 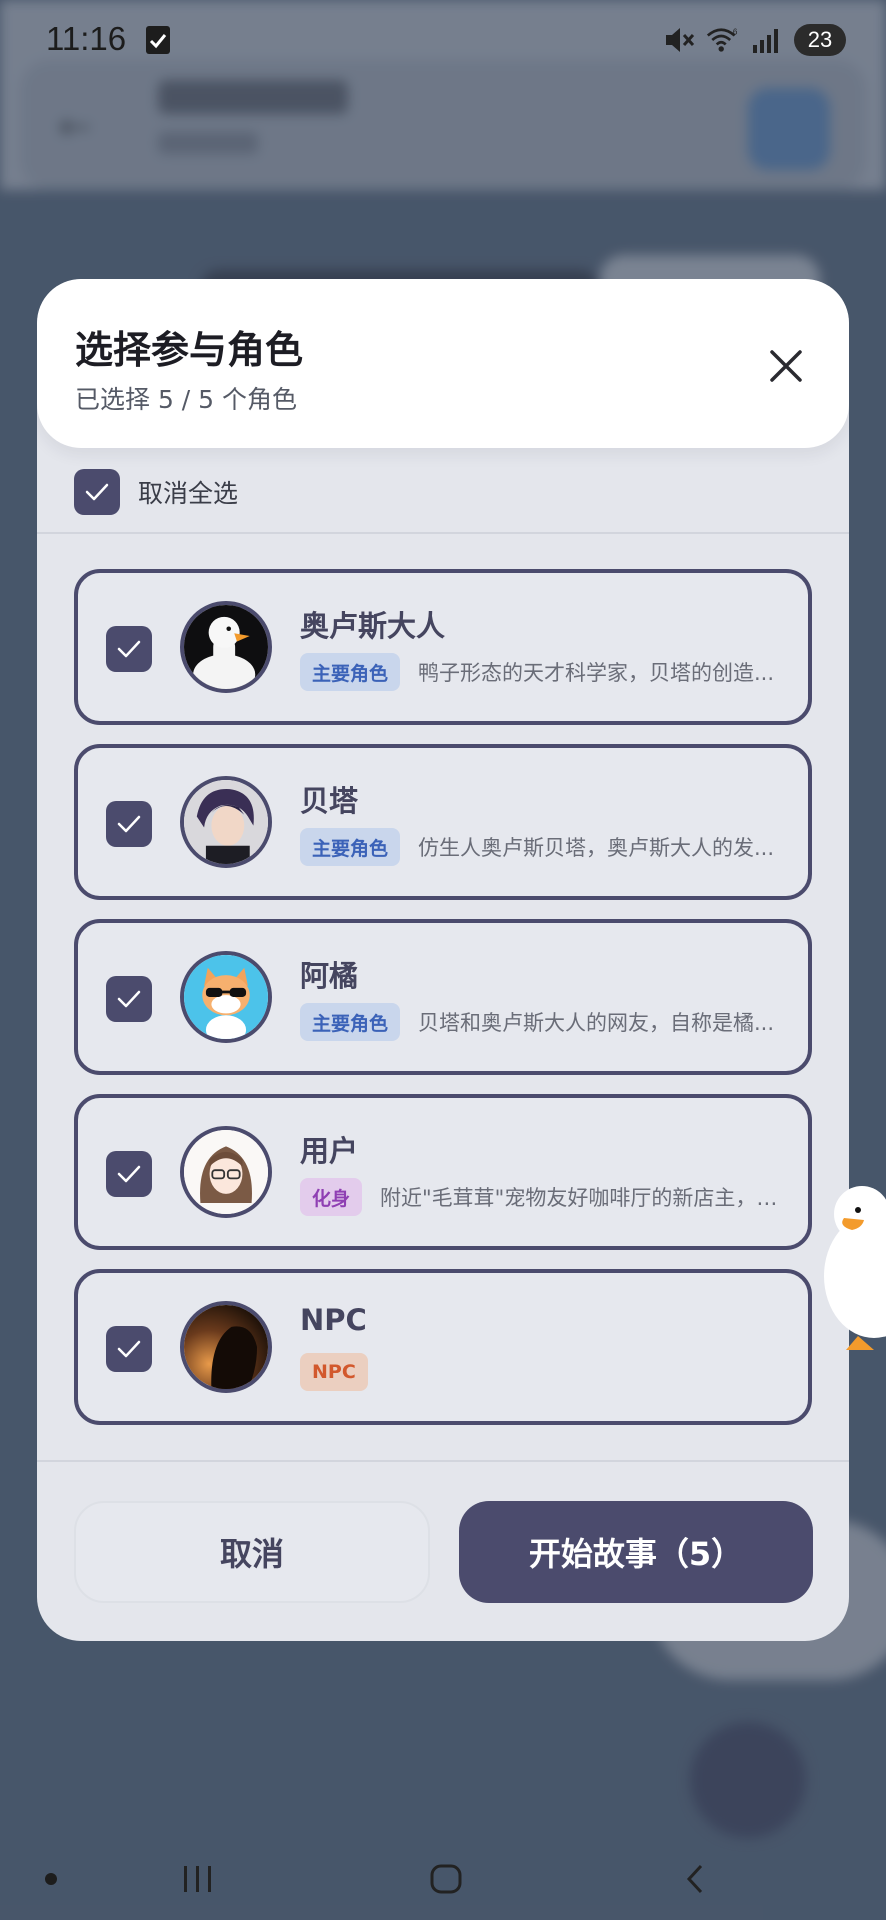 What do you see at coordinates (198, 1879) in the screenshot?
I see `recent-apps-icon` at bounding box center [198, 1879].